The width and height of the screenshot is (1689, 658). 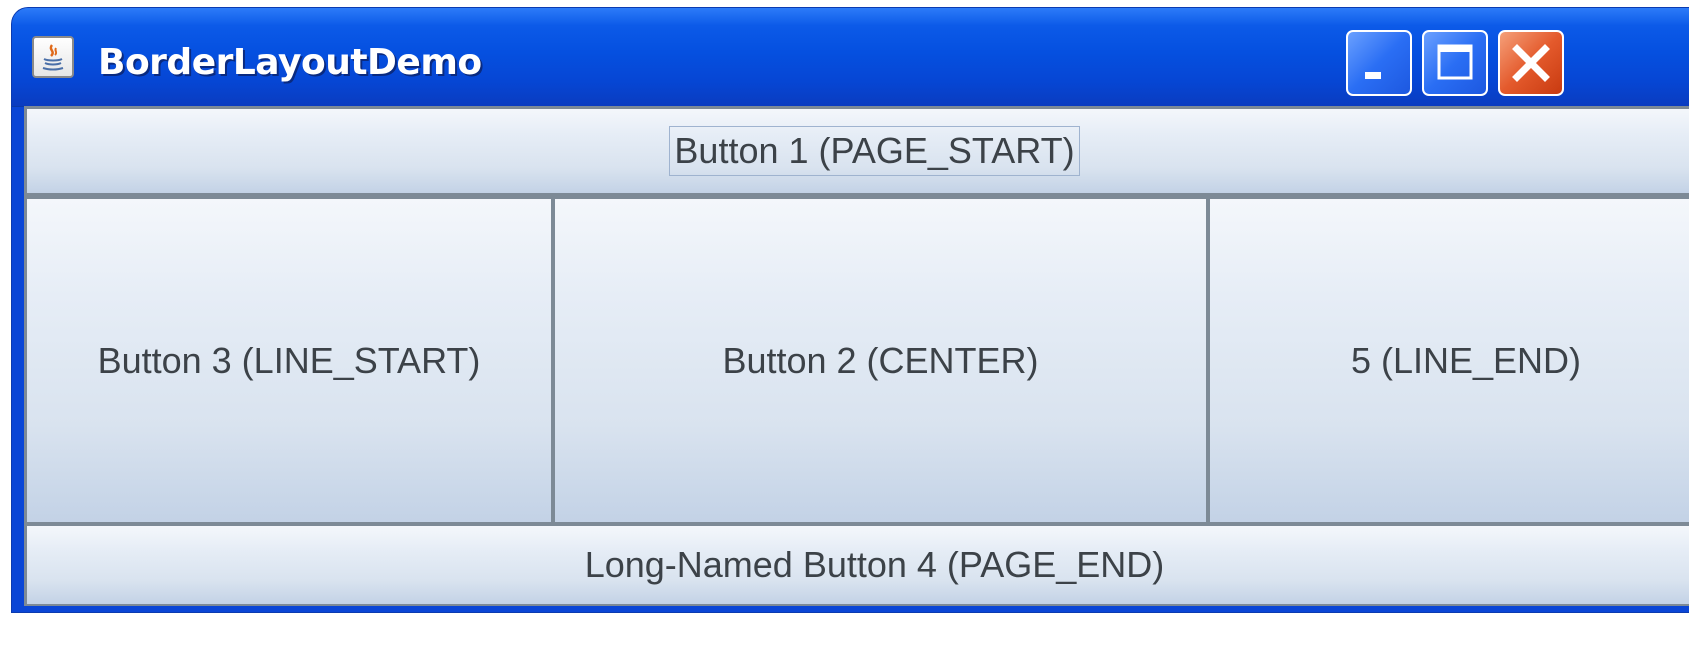 I want to click on page-start-button-label: Button 1 (PAGE_START), so click(x=874, y=151).